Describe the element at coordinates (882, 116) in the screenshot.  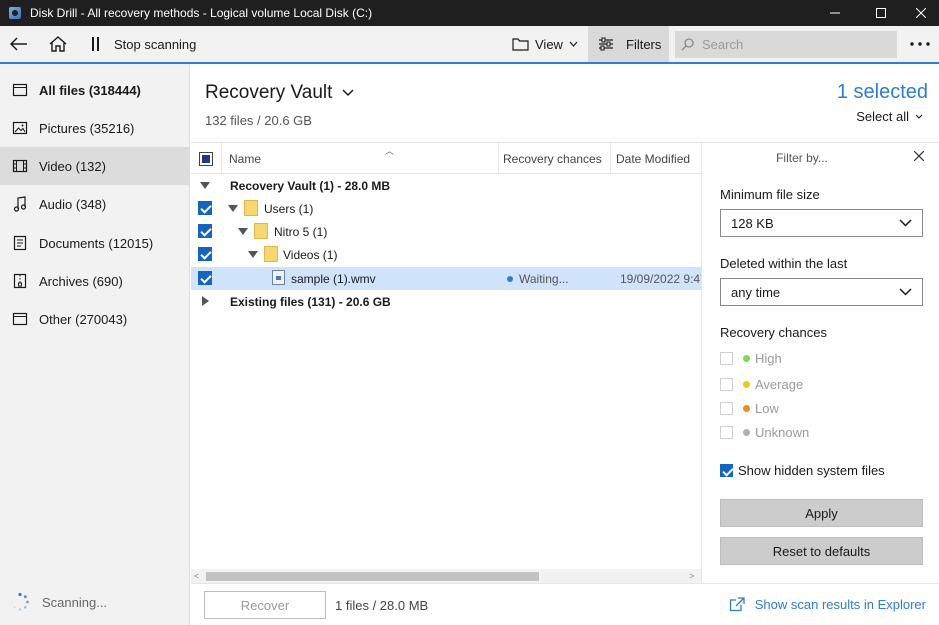
I see `select-all-label: Select all` at that location.